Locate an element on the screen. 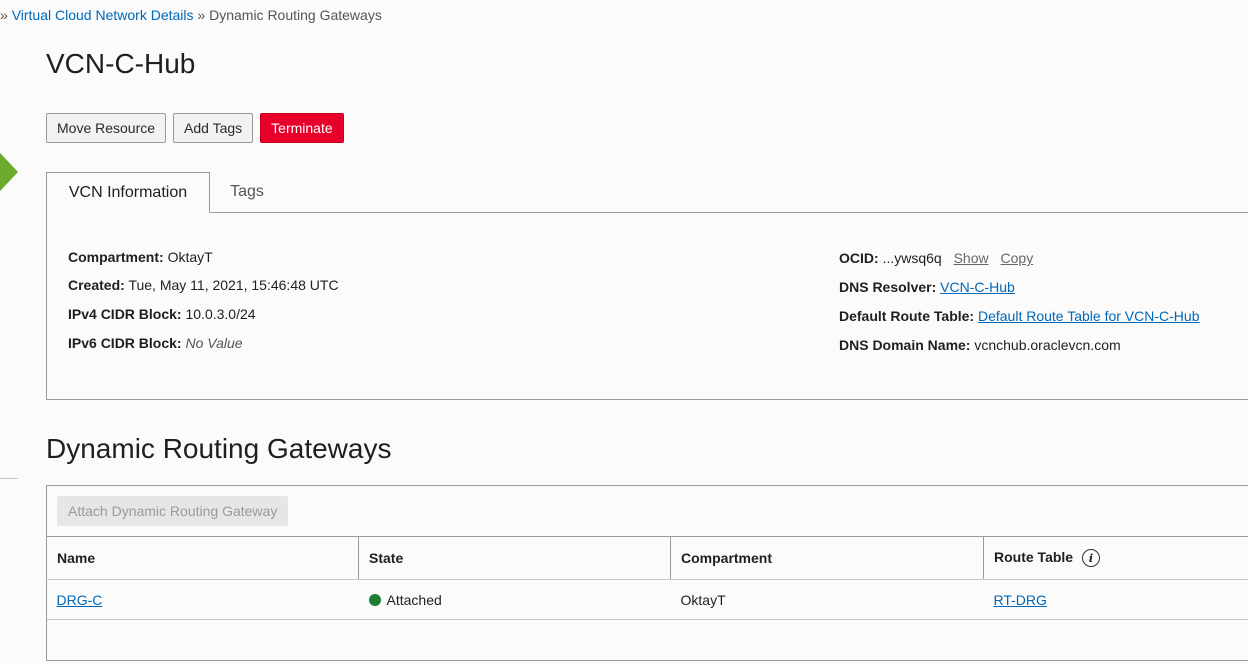 This screenshot has height=664, width=1248. compartment-cell-value: OktayT is located at coordinates (703, 599).